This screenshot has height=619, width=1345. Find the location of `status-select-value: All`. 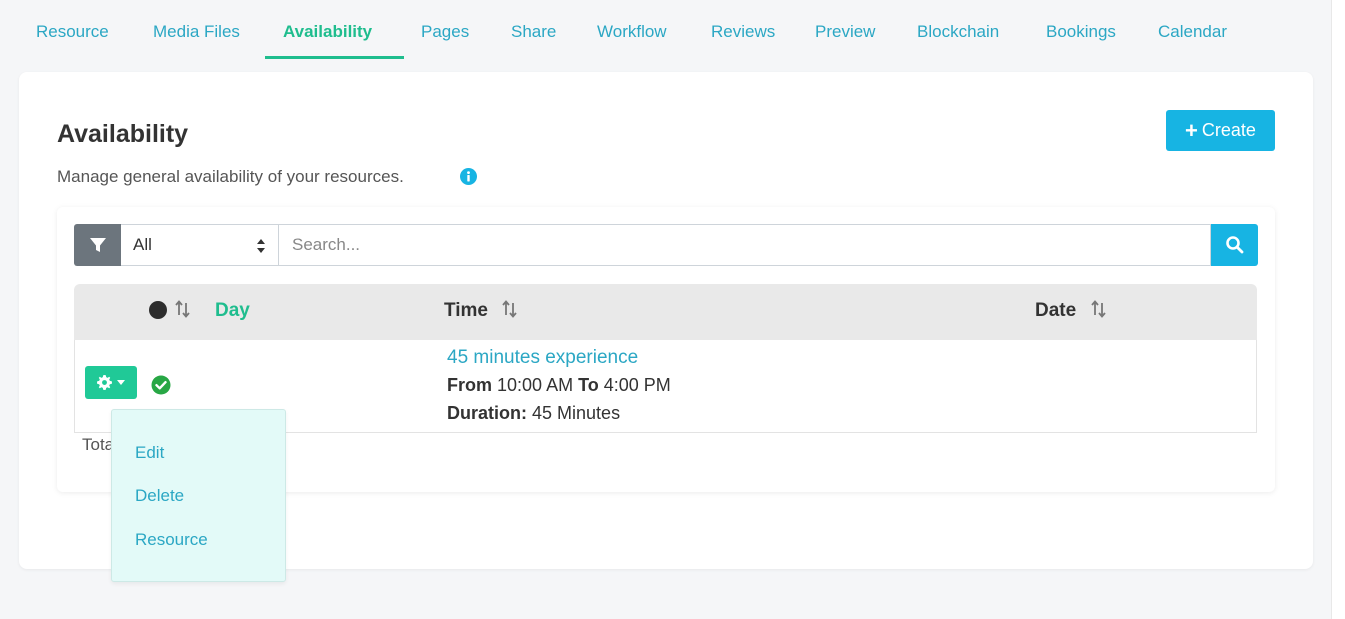

status-select-value: All is located at coordinates (142, 244).